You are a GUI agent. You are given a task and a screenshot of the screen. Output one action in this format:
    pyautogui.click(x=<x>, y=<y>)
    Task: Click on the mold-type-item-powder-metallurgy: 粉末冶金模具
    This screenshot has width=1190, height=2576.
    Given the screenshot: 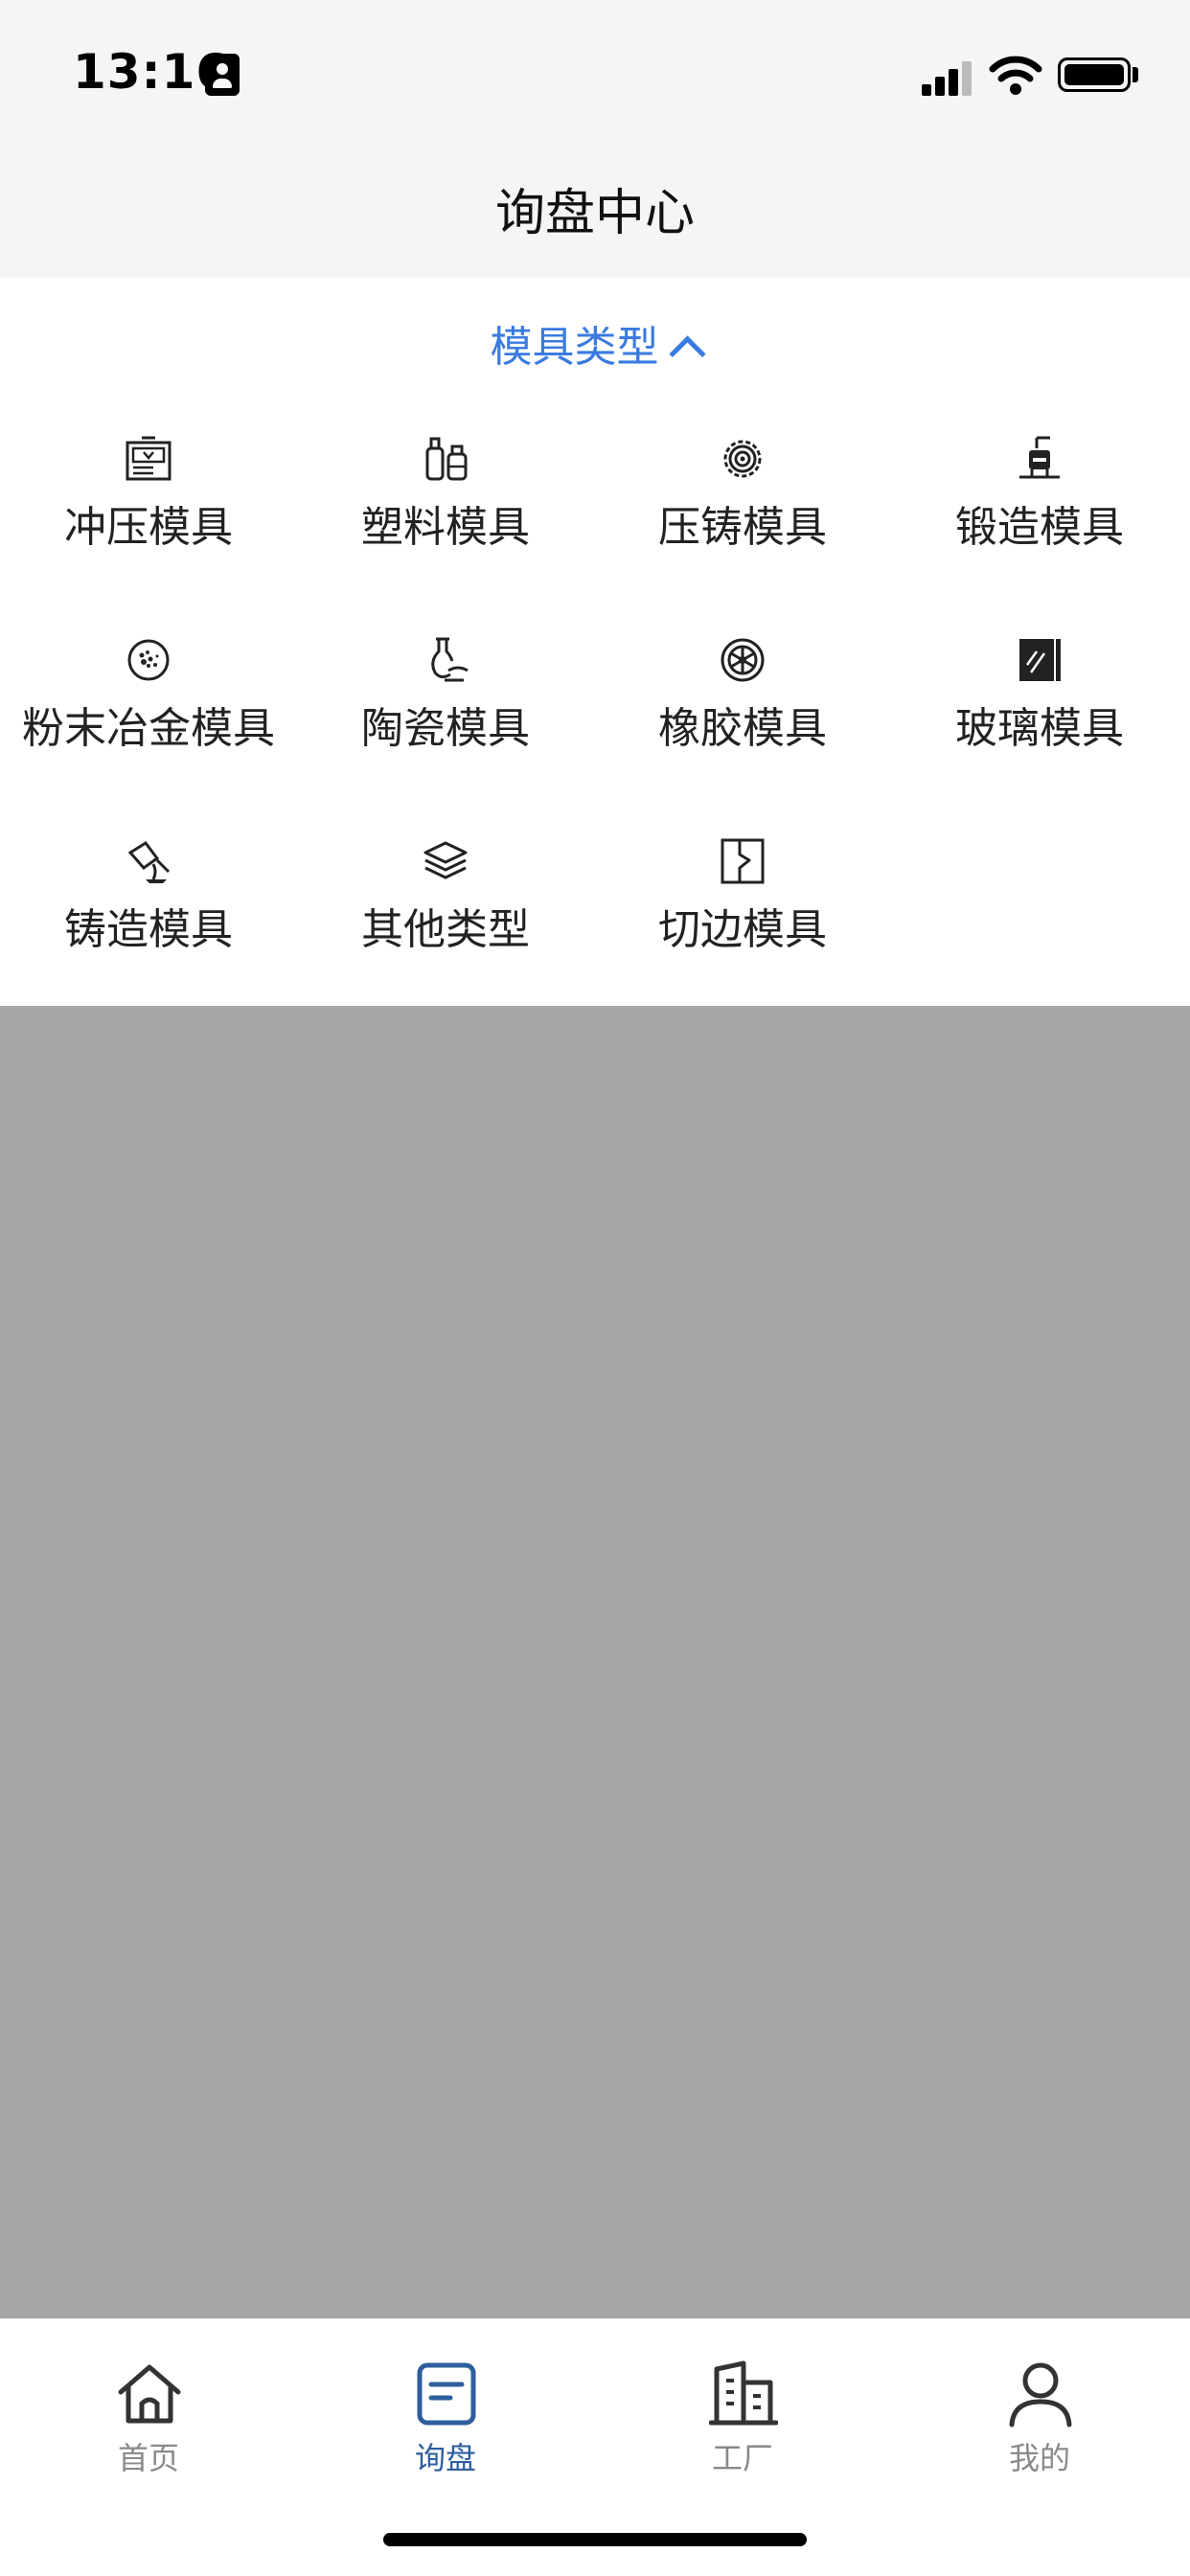 What is the action you would take?
    pyautogui.click(x=148, y=718)
    